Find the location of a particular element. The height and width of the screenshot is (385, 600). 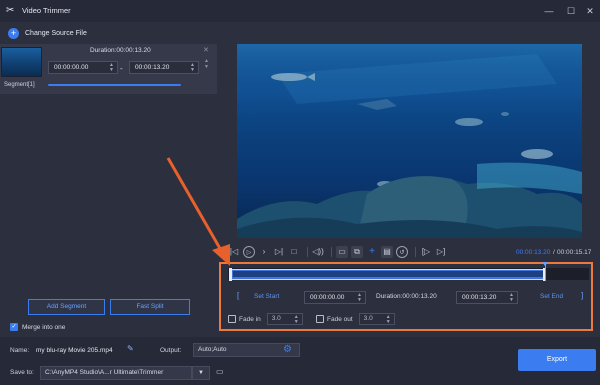

save-to-label: Save to: is located at coordinates (22, 372).